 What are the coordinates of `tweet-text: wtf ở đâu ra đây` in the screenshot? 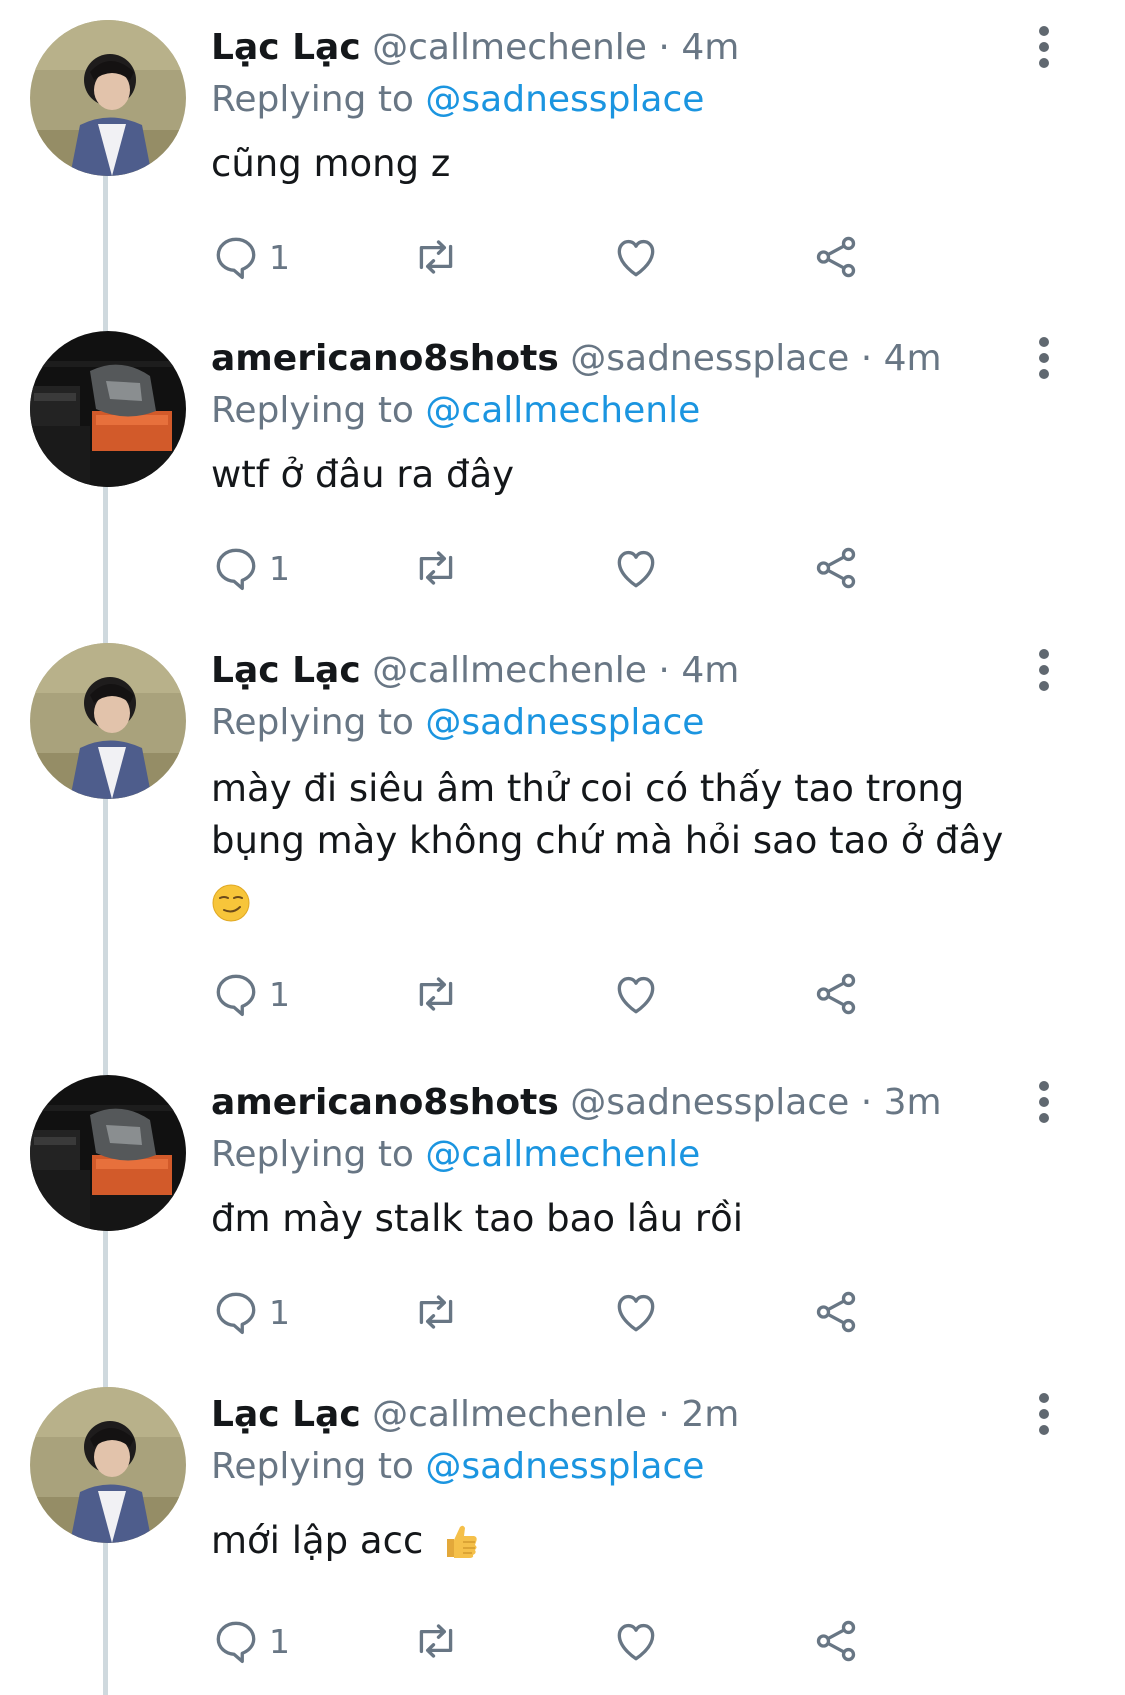 It's located at (362, 475).